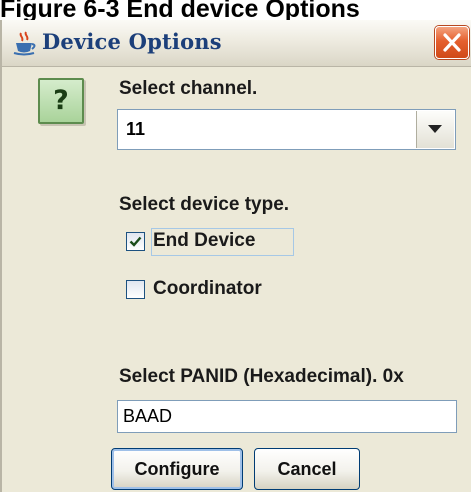  What do you see at coordinates (287, 416) in the screenshot?
I see `panid-input: BAAD` at bounding box center [287, 416].